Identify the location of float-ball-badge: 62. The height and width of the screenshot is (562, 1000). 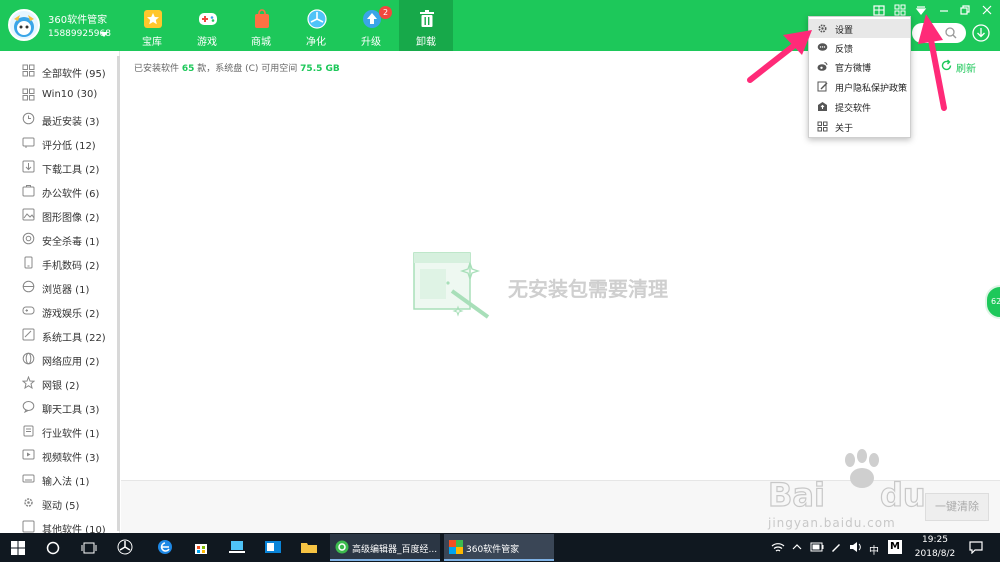
(992, 302).